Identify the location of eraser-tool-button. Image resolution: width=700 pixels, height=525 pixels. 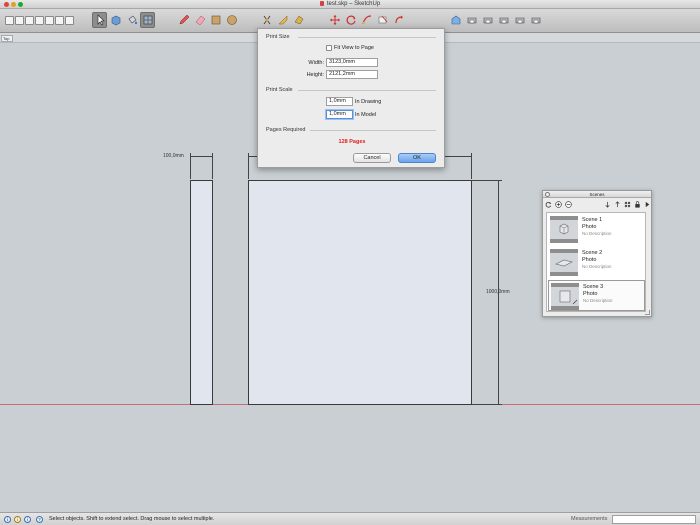
(199, 20).